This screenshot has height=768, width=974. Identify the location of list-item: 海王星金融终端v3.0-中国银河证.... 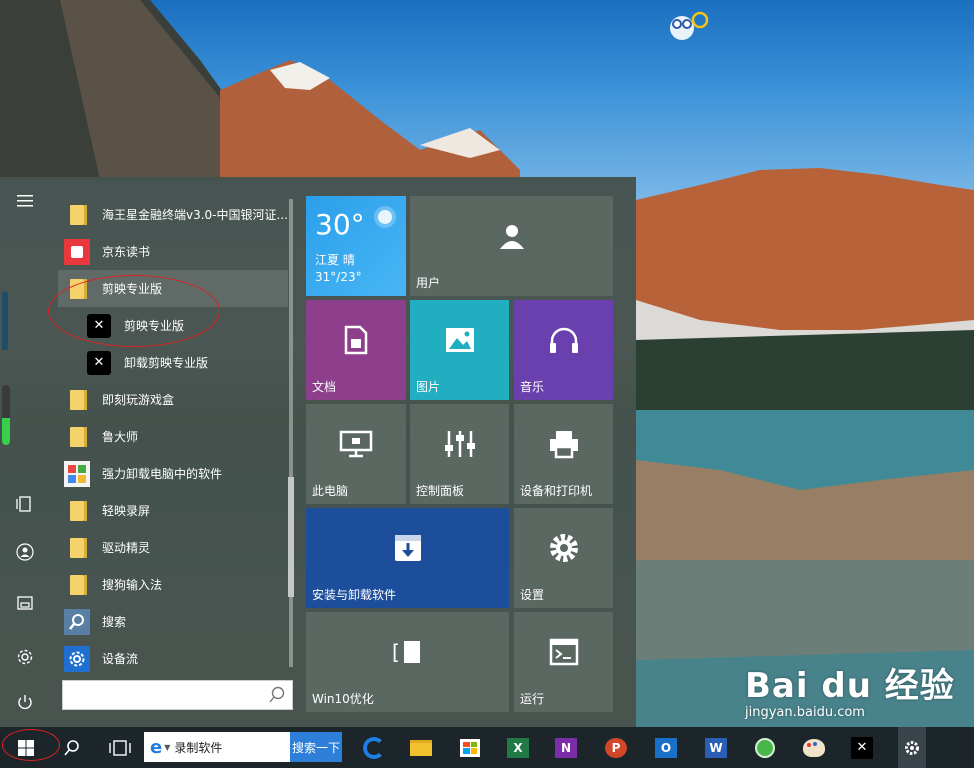
(173, 214).